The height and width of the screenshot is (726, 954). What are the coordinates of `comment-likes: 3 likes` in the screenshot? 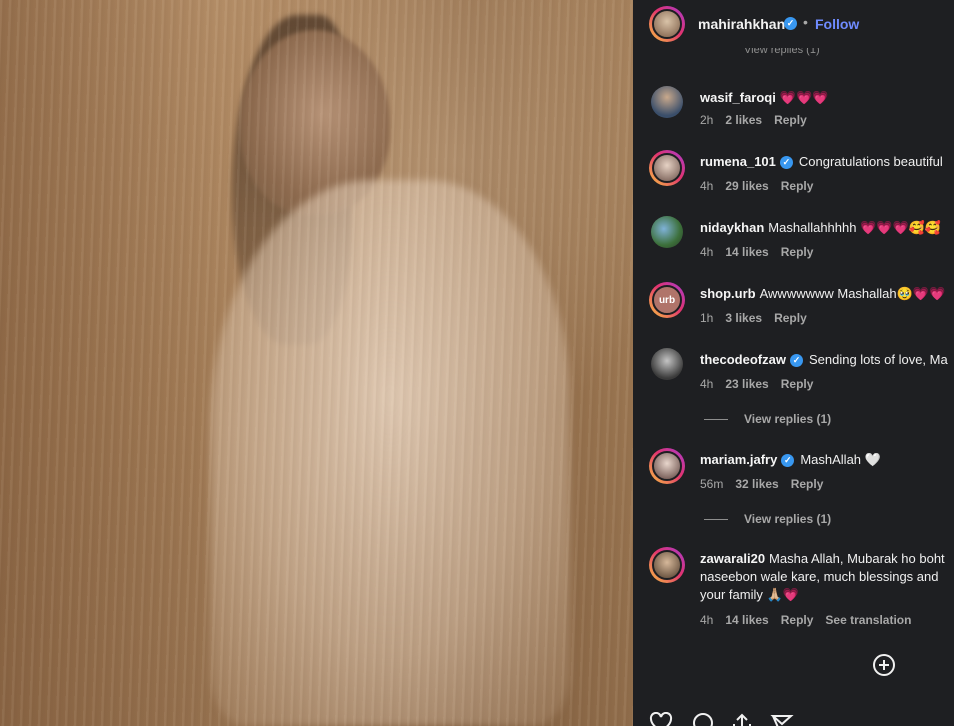 It's located at (743, 318).